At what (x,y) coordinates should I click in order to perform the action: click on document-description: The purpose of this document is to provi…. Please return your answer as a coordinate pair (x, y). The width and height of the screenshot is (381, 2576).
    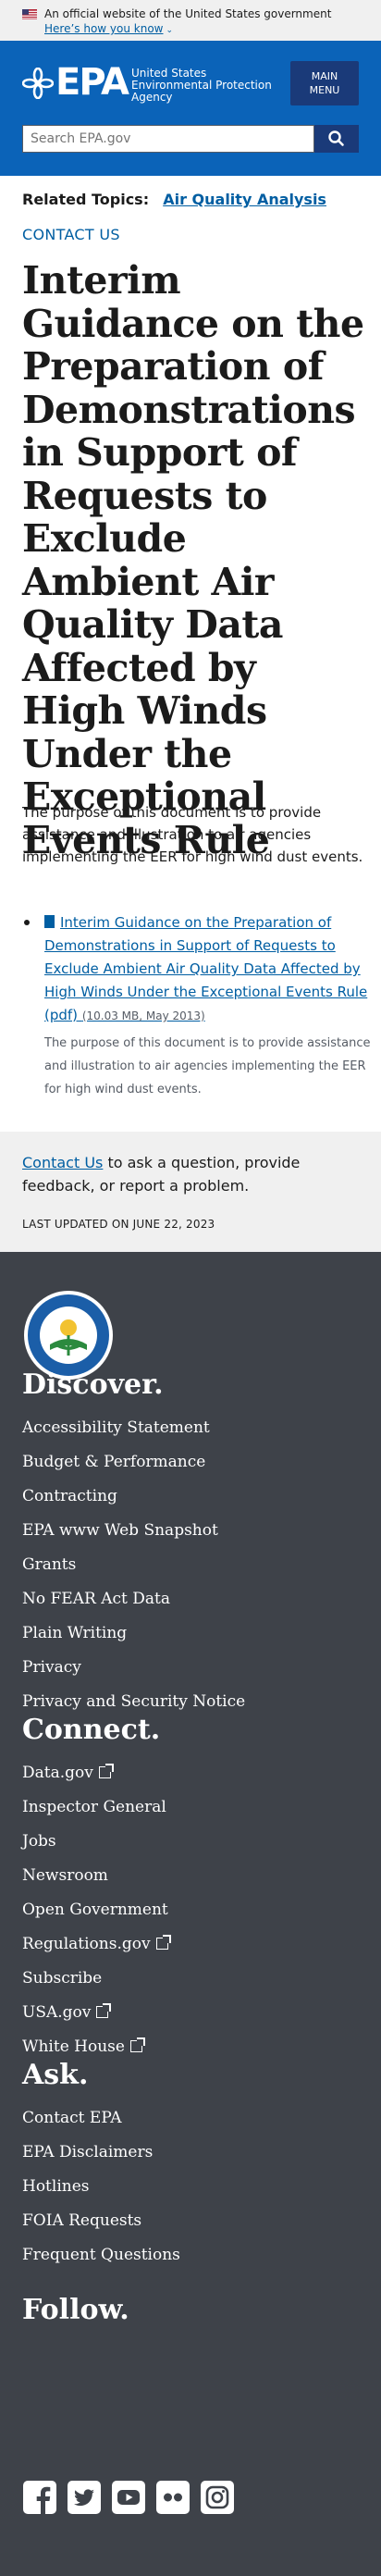
    Looking at the image, I should click on (207, 1066).